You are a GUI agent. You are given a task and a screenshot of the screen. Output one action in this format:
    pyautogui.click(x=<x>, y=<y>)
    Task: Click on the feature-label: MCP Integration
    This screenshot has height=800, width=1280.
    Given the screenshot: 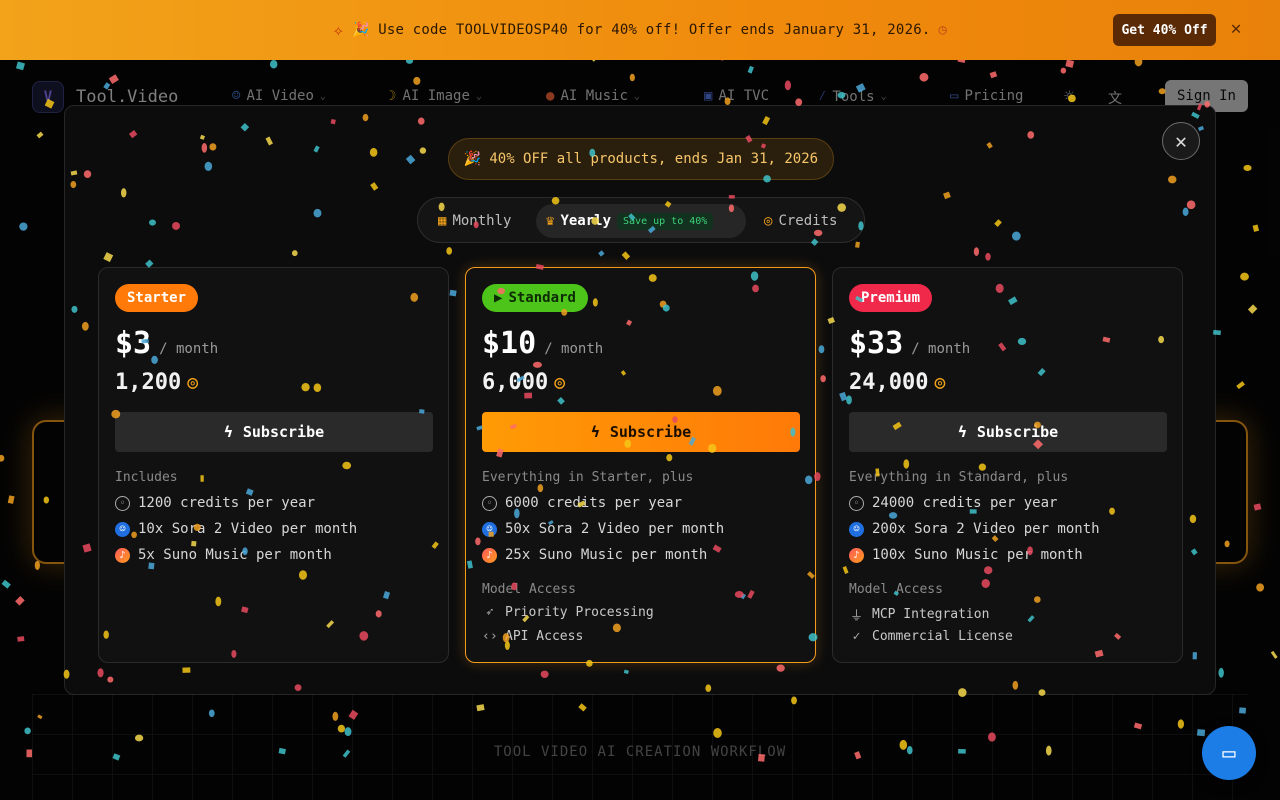 What is the action you would take?
    pyautogui.click(x=931, y=614)
    